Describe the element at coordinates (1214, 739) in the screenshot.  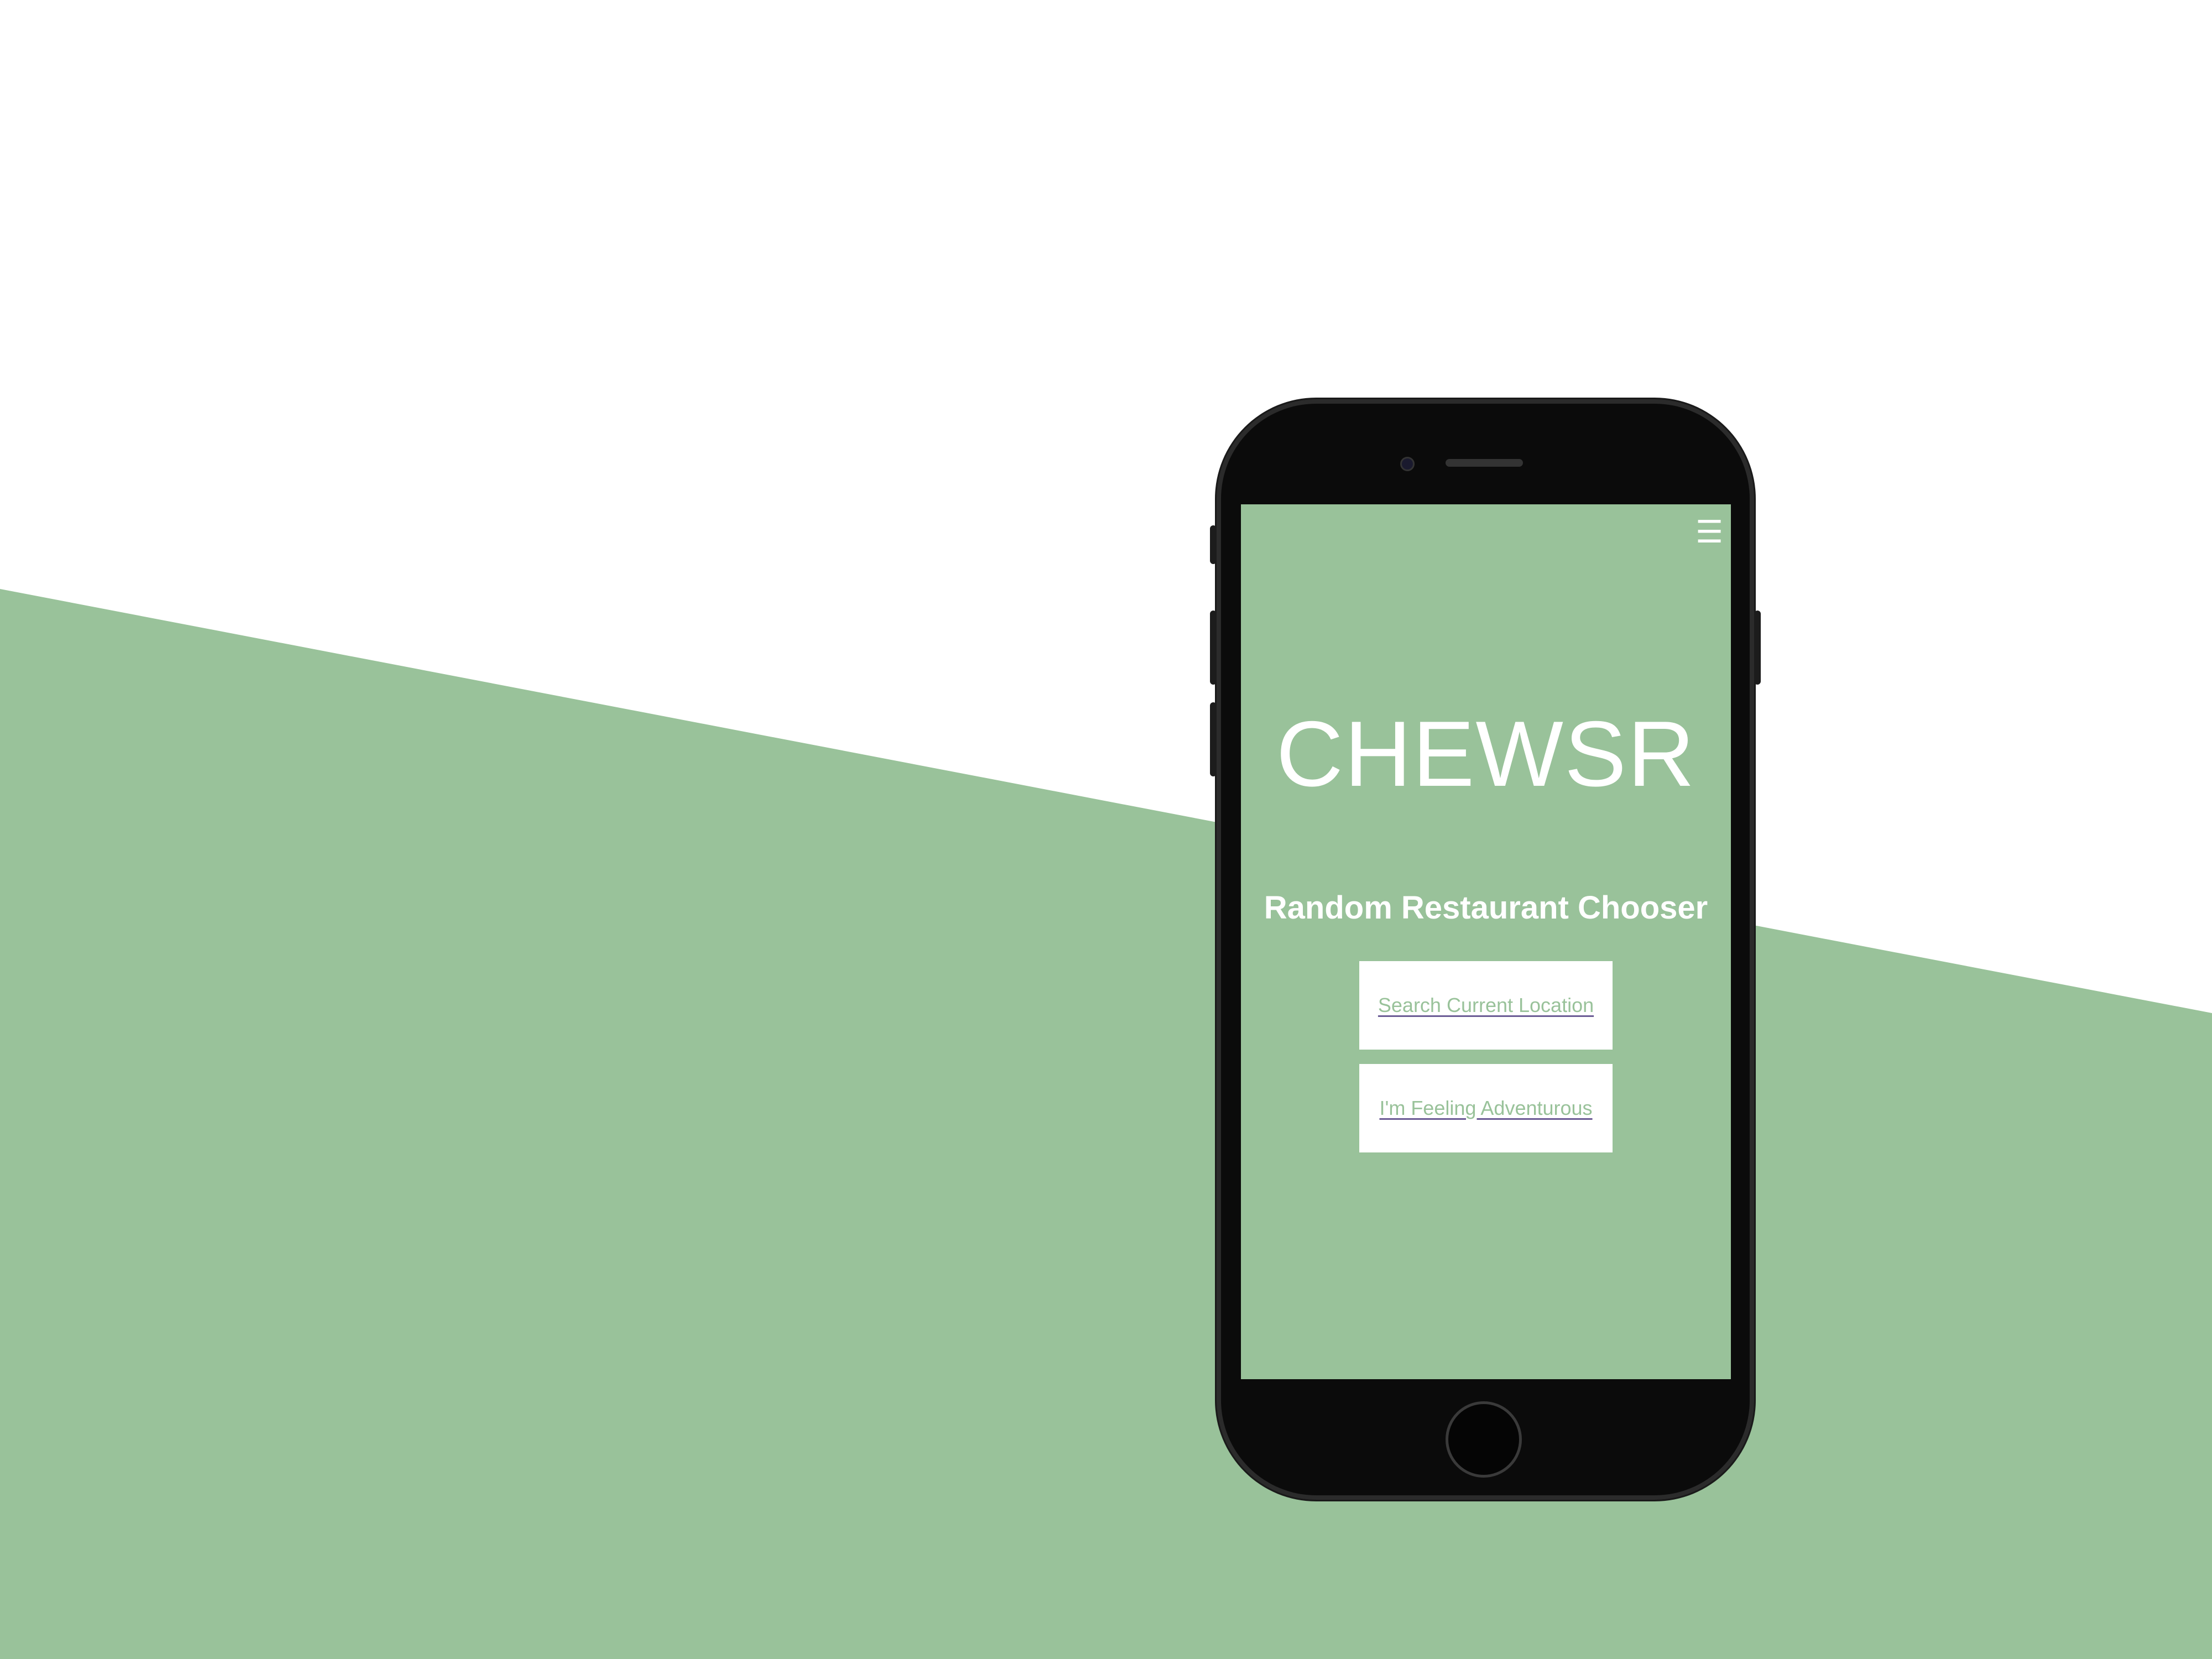
I see `phone-volume-down` at that location.